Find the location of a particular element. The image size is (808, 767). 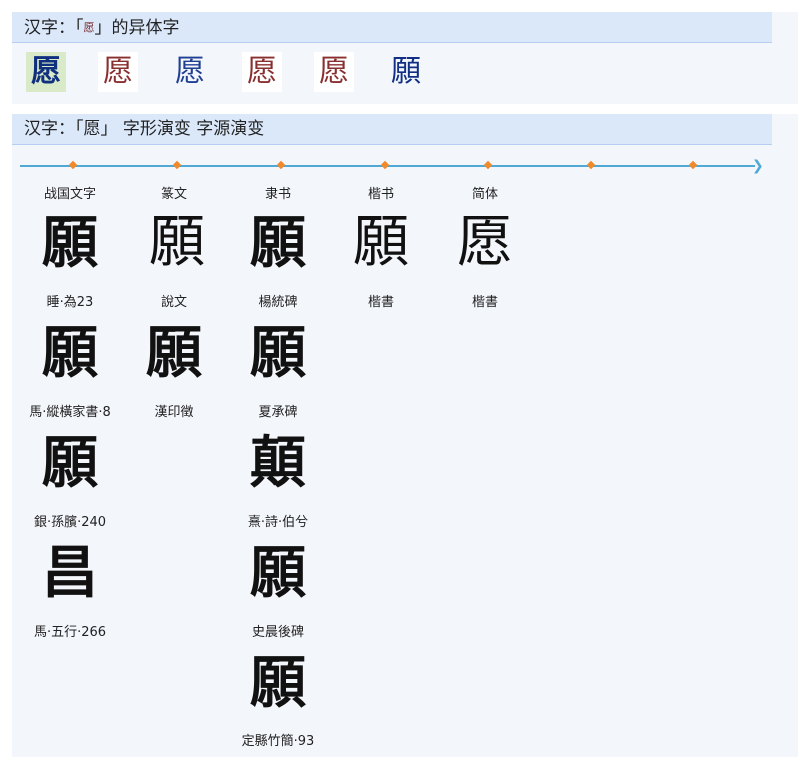

glyph-caption: 馬·縱橫家書·8 is located at coordinates (70, 412).